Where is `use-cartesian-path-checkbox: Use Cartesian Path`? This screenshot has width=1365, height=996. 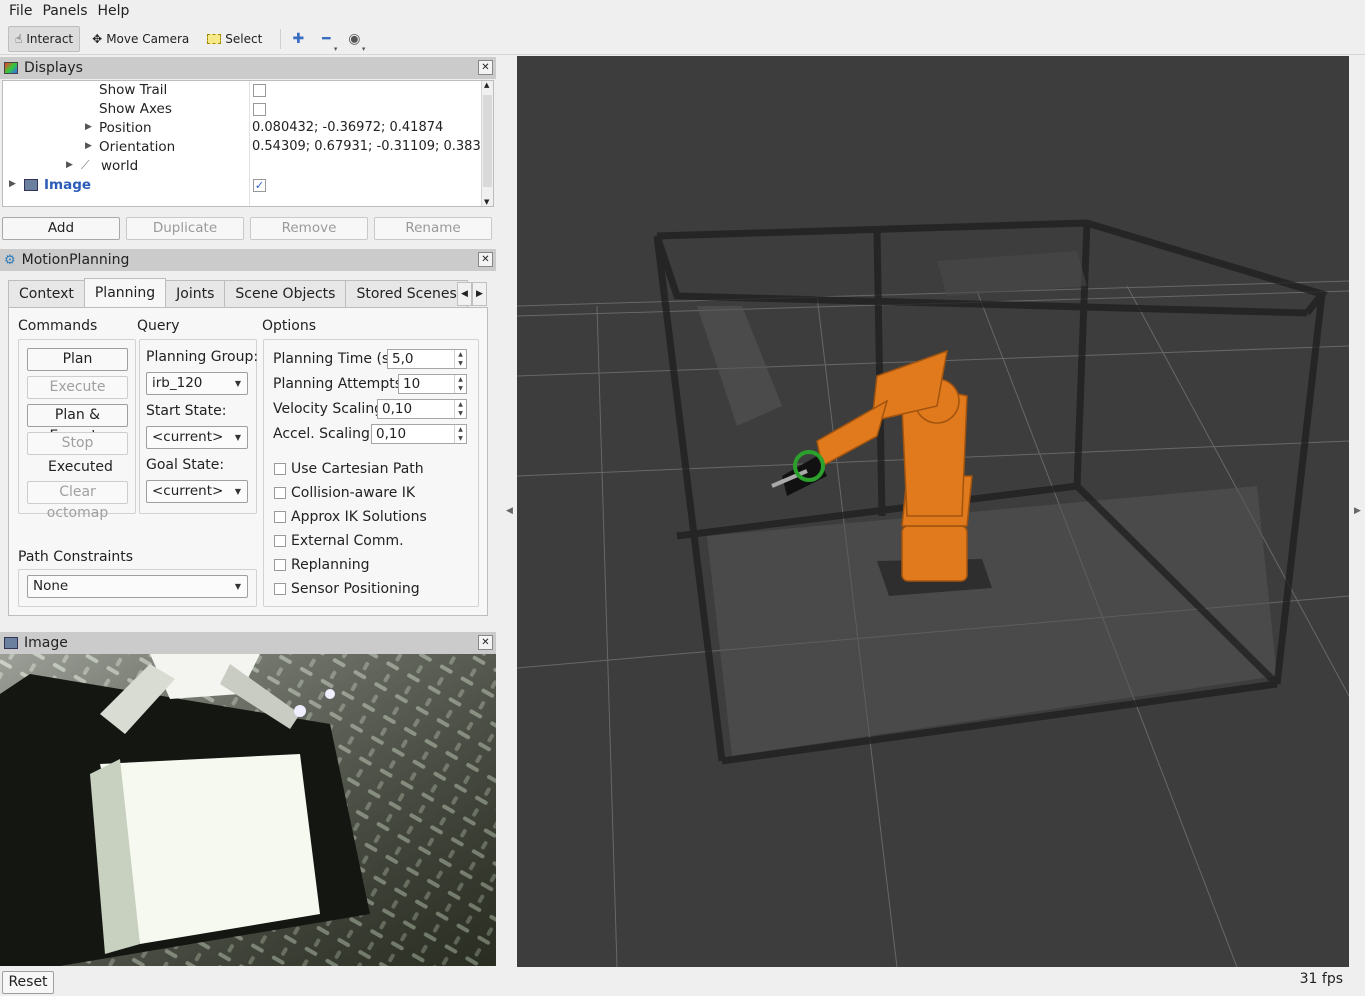
use-cartesian-path-checkbox: Use Cartesian Path is located at coordinates (349, 469).